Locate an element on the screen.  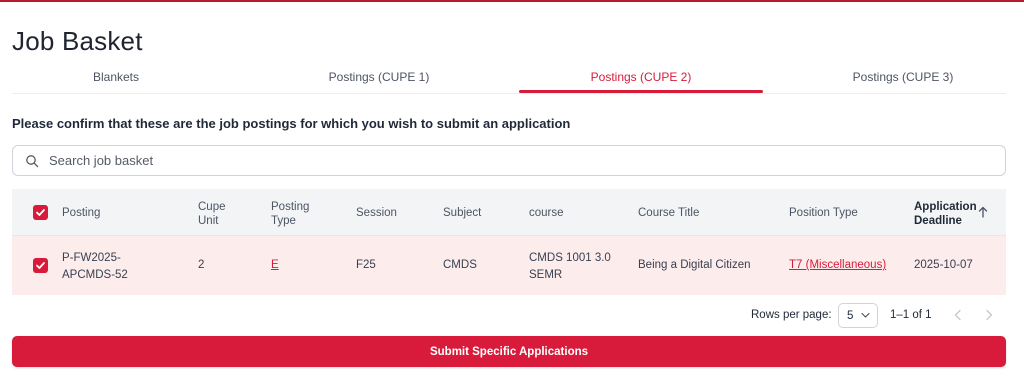
column-header-application-deadline: Application Deadline is located at coordinates (945, 214).